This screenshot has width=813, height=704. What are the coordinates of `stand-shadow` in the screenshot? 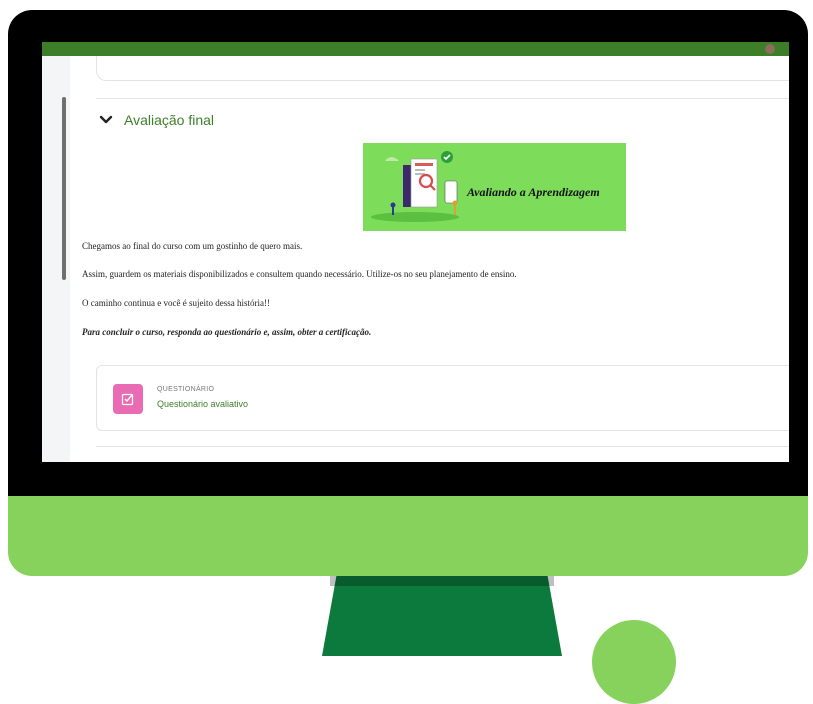 It's located at (442, 581).